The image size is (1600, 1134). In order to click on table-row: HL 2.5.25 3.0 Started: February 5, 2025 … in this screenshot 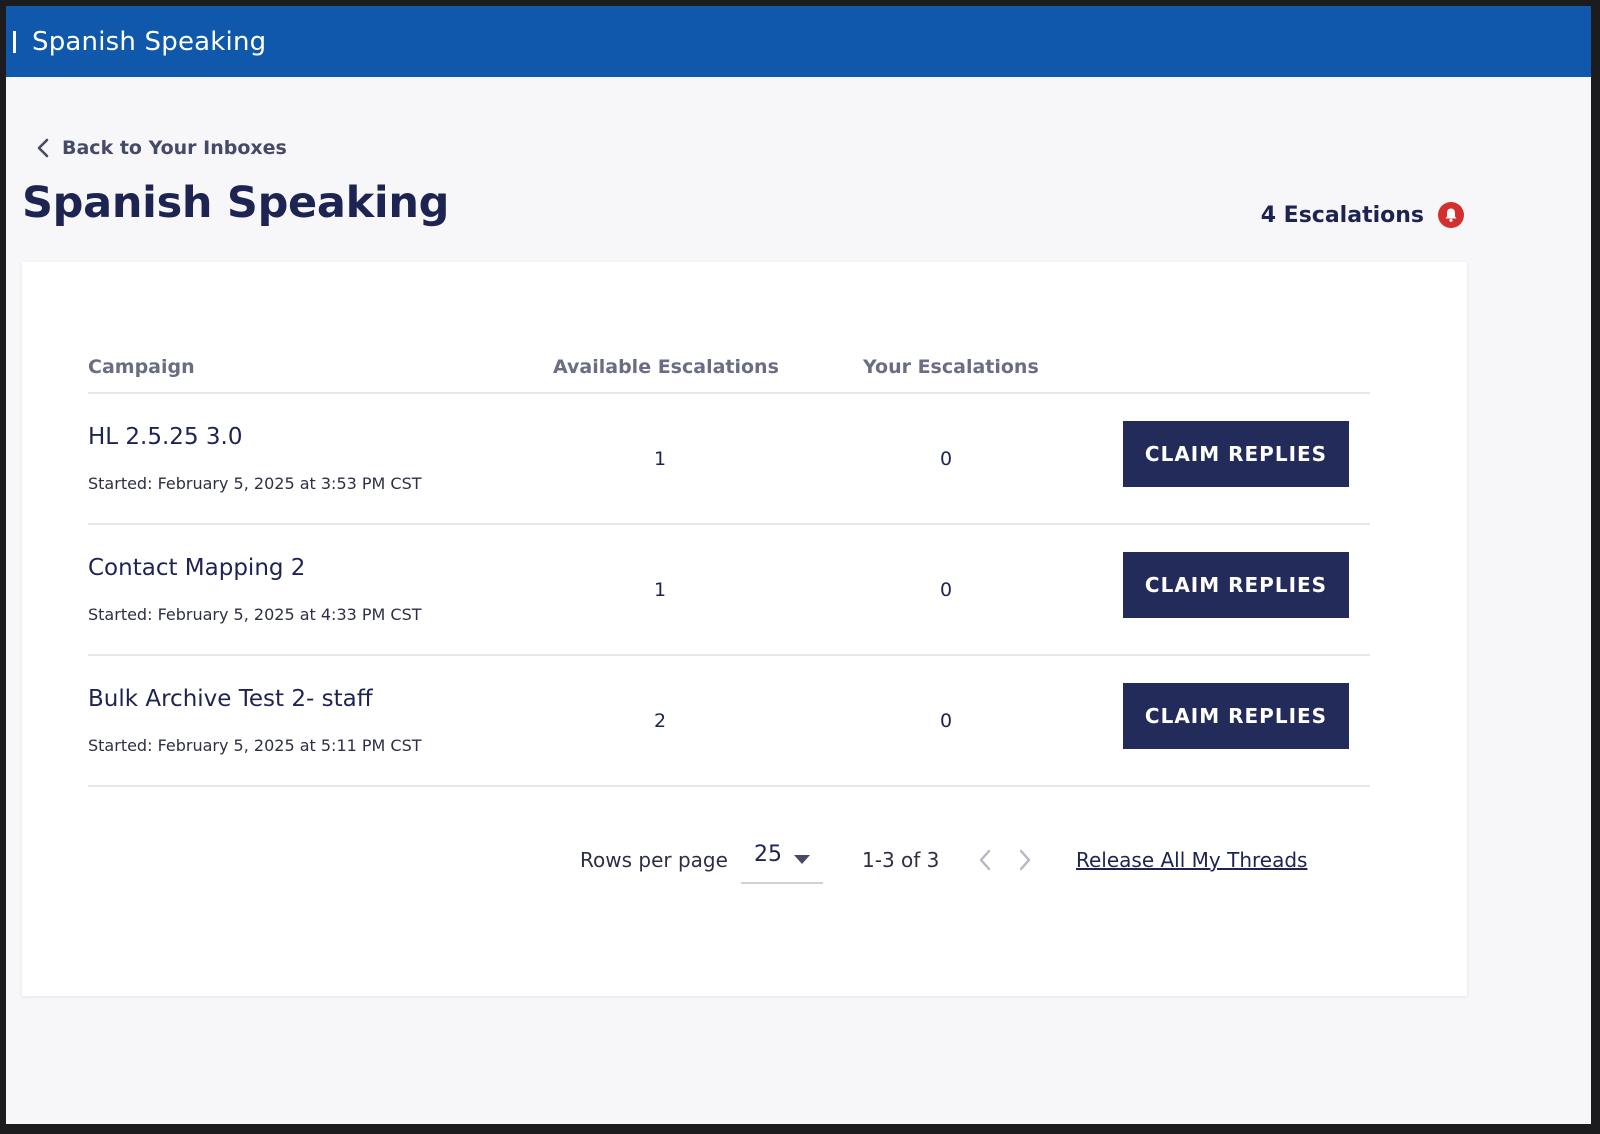, I will do `click(729, 459)`.